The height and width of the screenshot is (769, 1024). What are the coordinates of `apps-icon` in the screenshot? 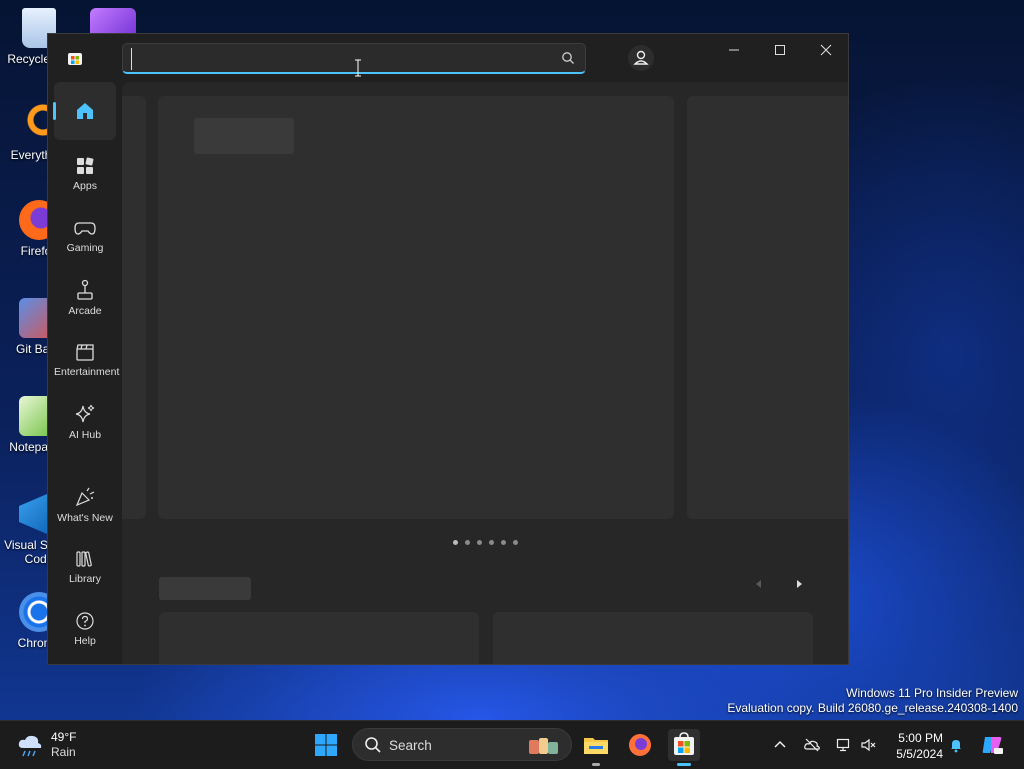 It's located at (85, 165).